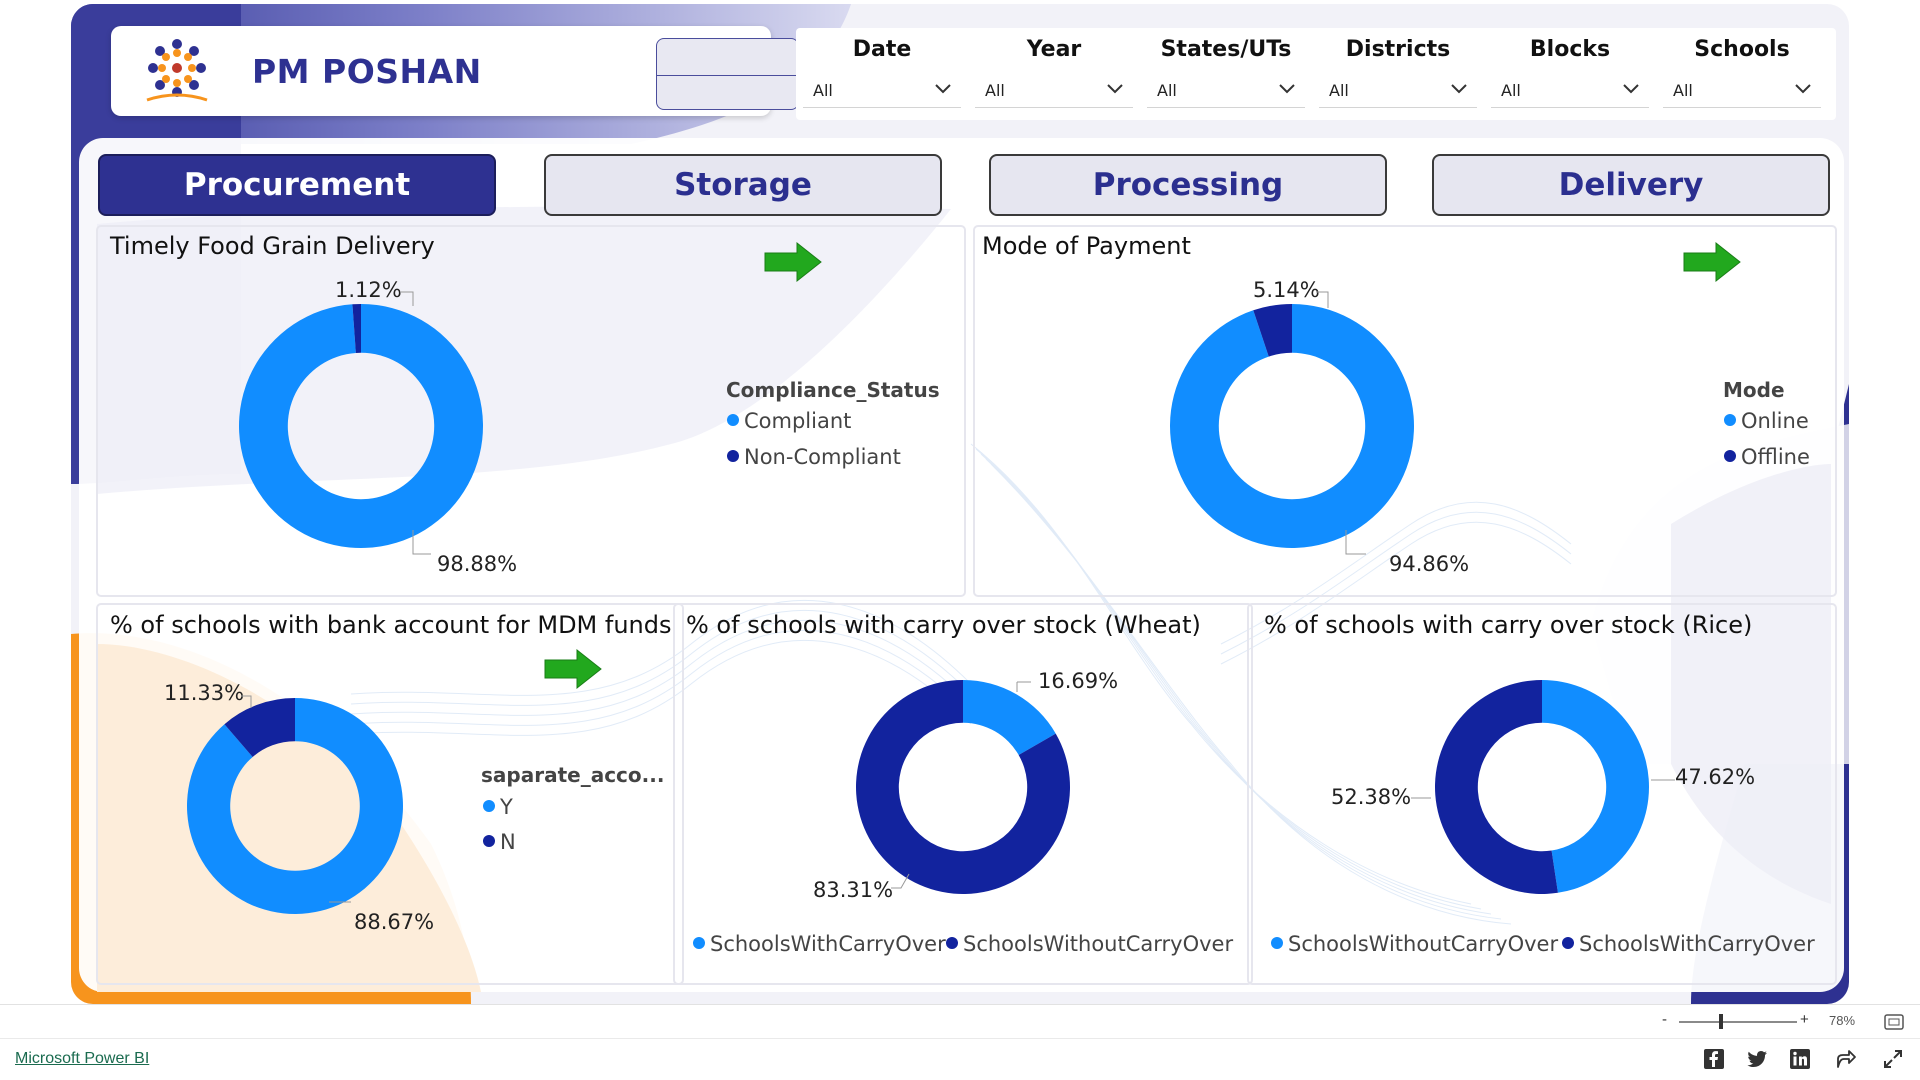 The height and width of the screenshot is (1080, 1920). I want to click on data-label: 47.62%, so click(1715, 777).